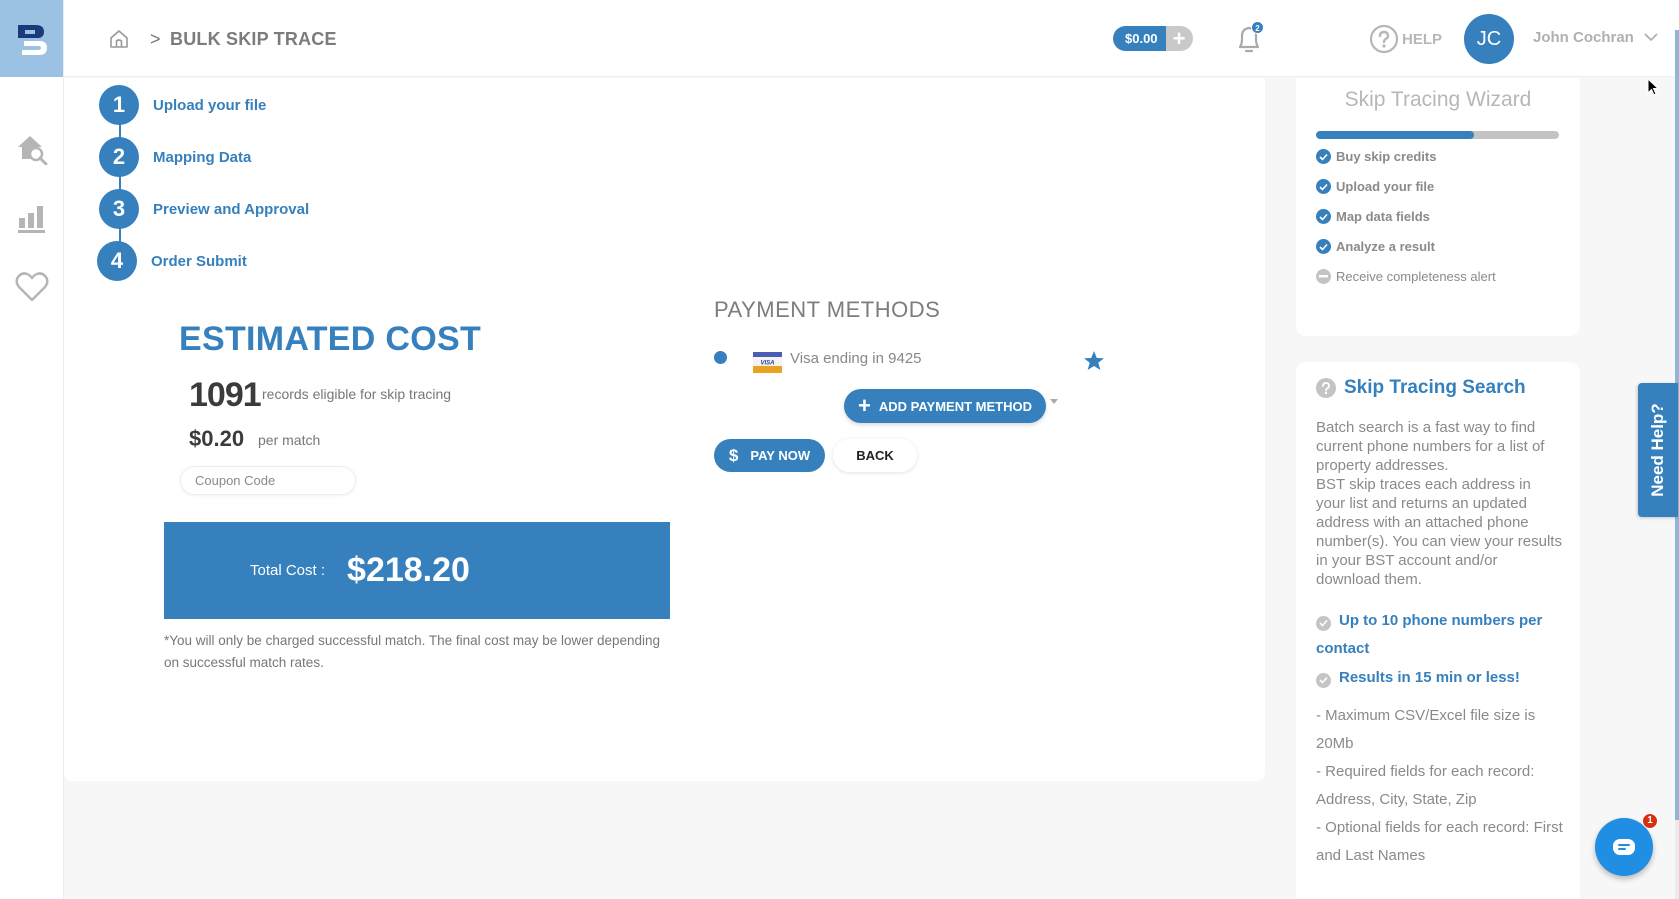  What do you see at coordinates (357, 394) in the screenshot?
I see `records-label: records eligible for skip tracing` at bounding box center [357, 394].